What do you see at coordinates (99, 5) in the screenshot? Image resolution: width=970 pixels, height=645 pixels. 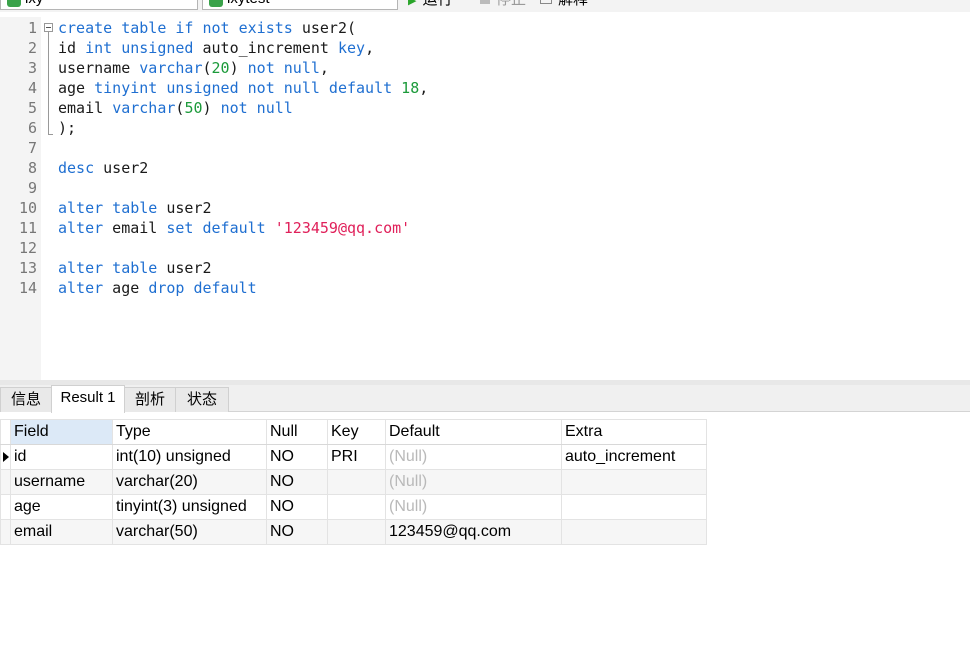 I see `connection-select: lxy` at bounding box center [99, 5].